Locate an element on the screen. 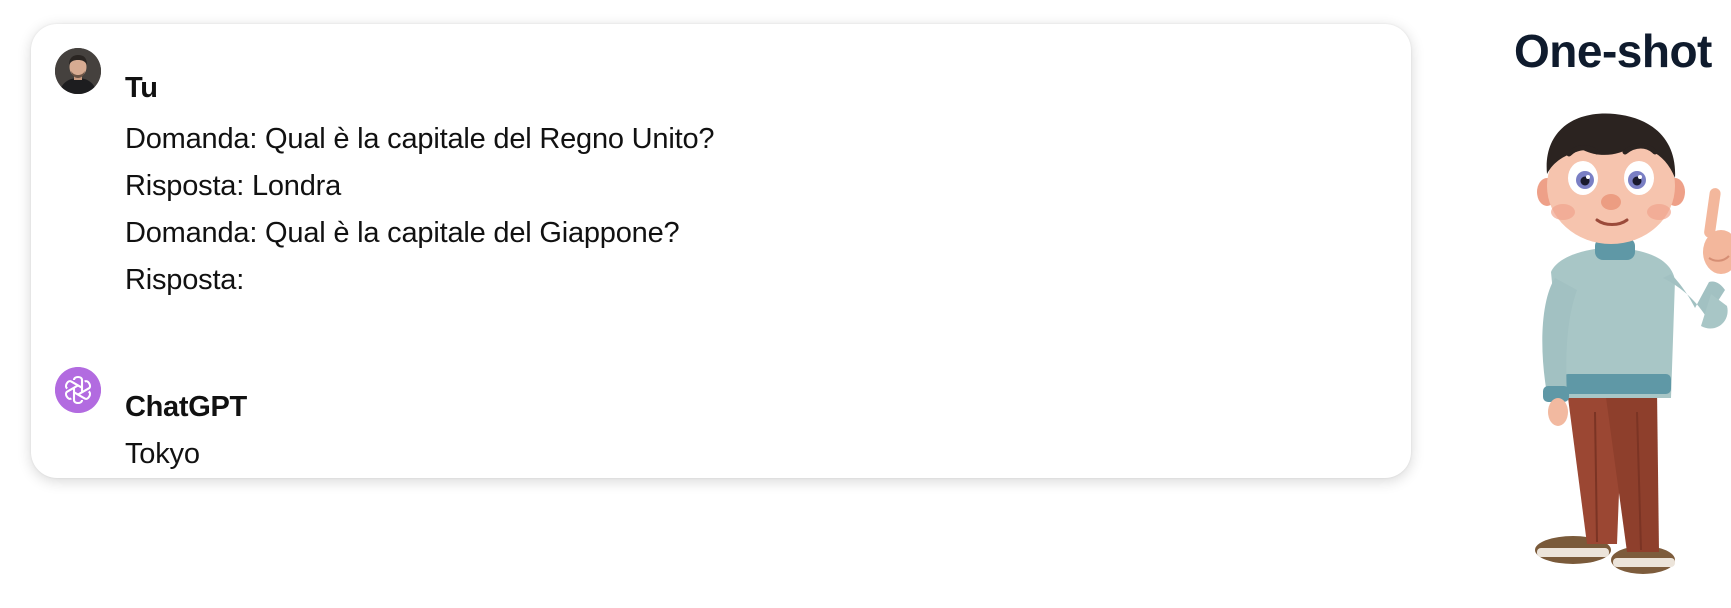 The image size is (1731, 608). user-avatar is located at coordinates (78, 71).